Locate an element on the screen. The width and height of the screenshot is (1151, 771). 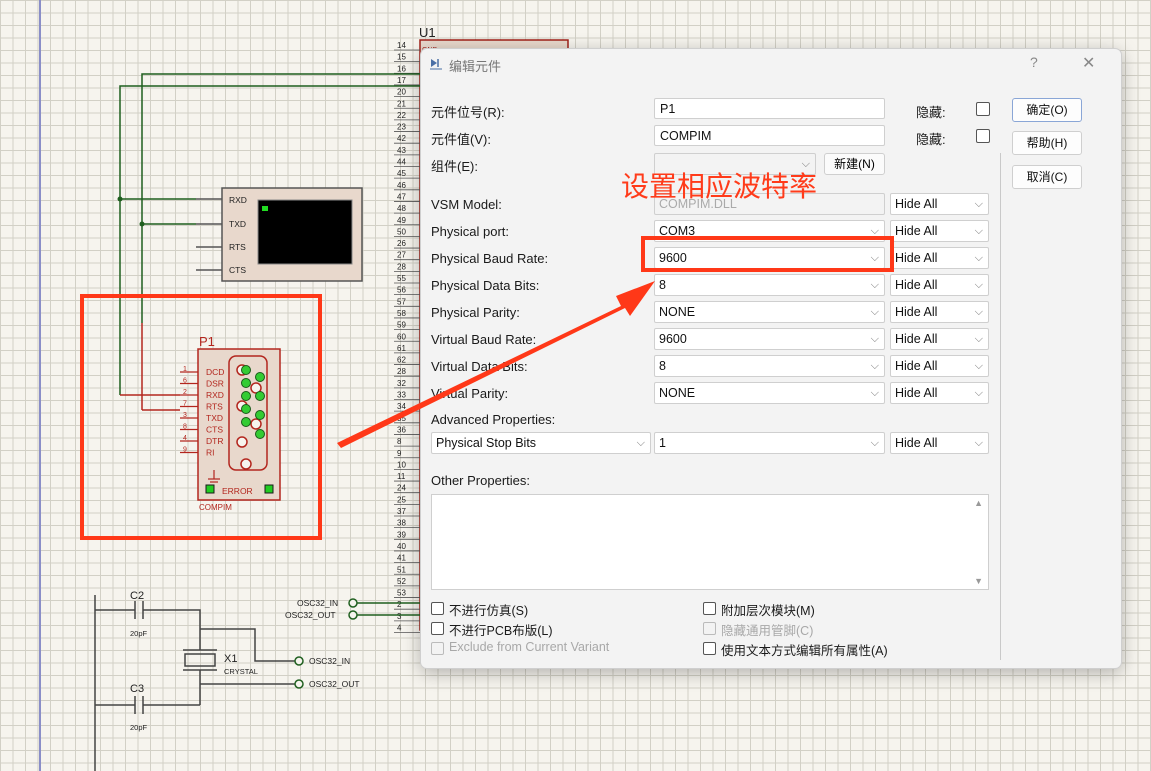
u1-pin-number: 39 is located at coordinates (401, 534).